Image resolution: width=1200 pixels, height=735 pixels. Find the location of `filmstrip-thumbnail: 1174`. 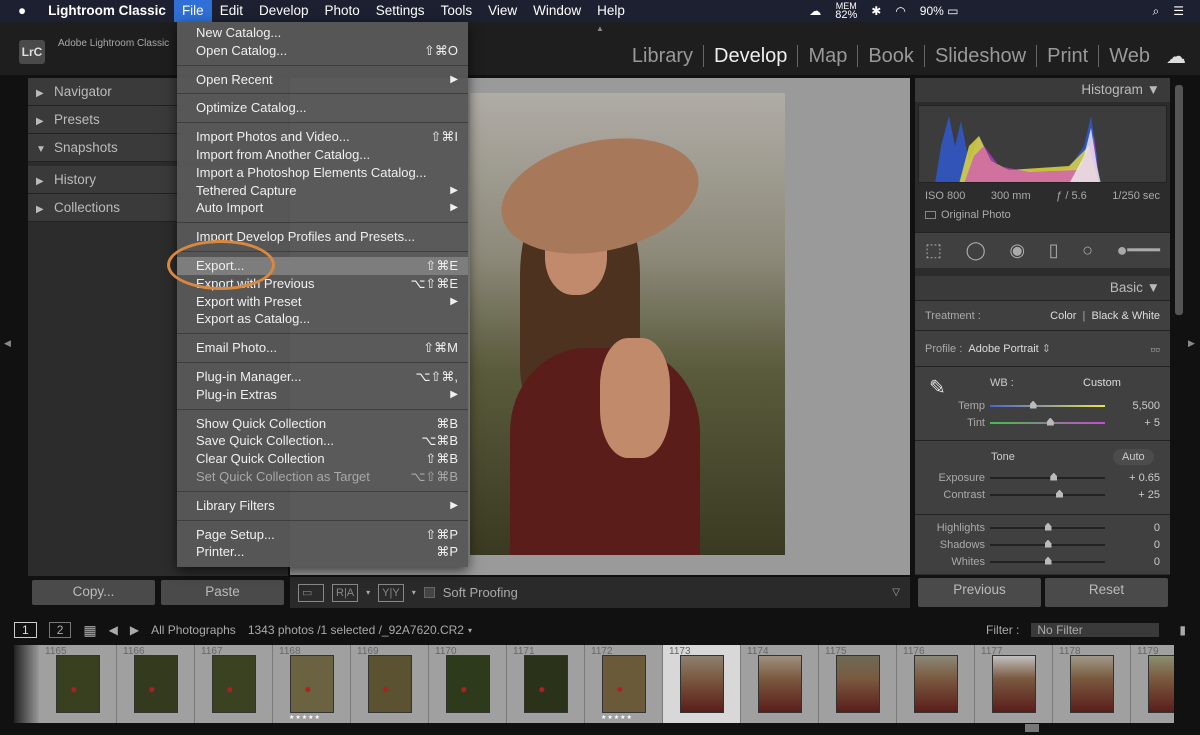

filmstrip-thumbnail: 1174 is located at coordinates (780, 684).